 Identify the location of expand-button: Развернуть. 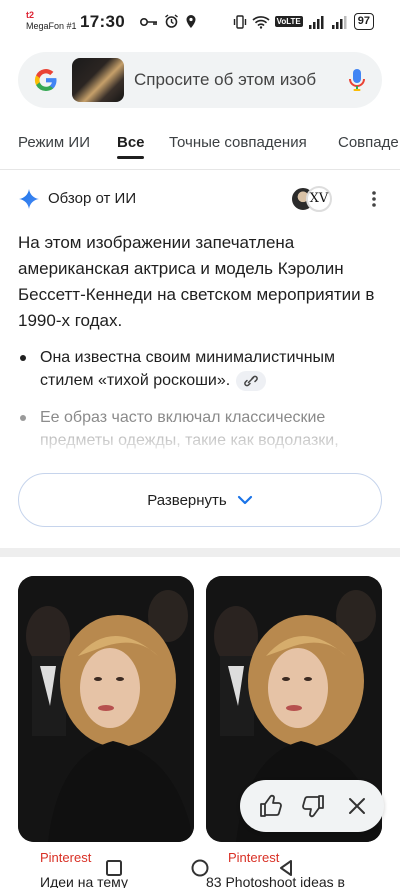
(200, 500).